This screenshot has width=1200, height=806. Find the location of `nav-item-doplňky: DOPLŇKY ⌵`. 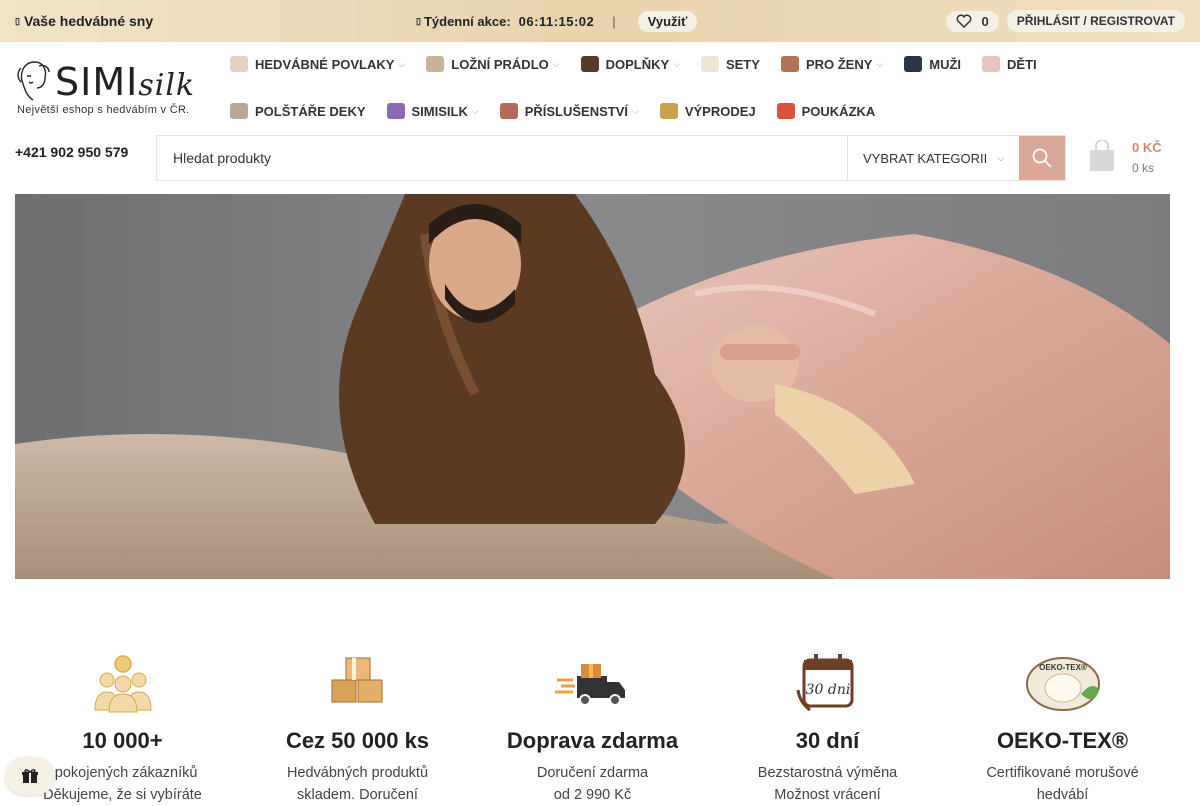

nav-item-doplňky: DOPLŇKY ⌵ is located at coordinates (630, 64).